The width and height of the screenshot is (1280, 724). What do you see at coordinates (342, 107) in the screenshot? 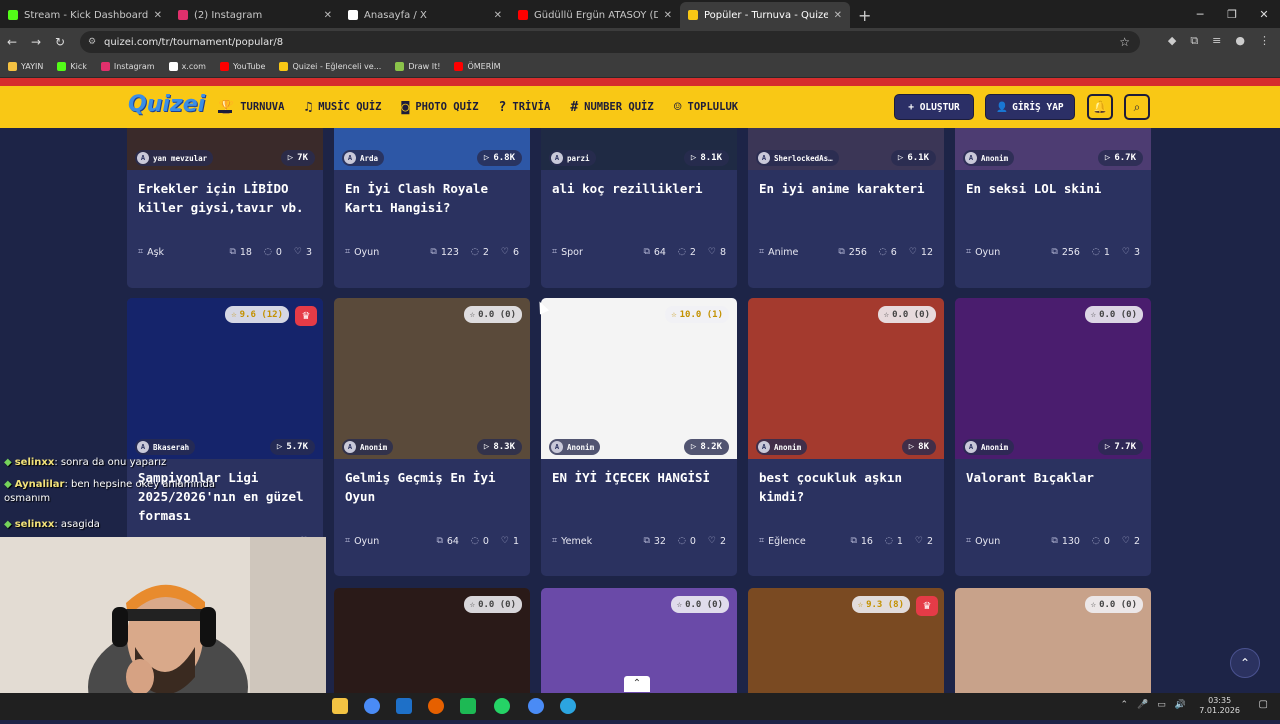
I see `nav-musi̇c-qui̇z: ♫ MUSİC QUİZ` at bounding box center [342, 107].